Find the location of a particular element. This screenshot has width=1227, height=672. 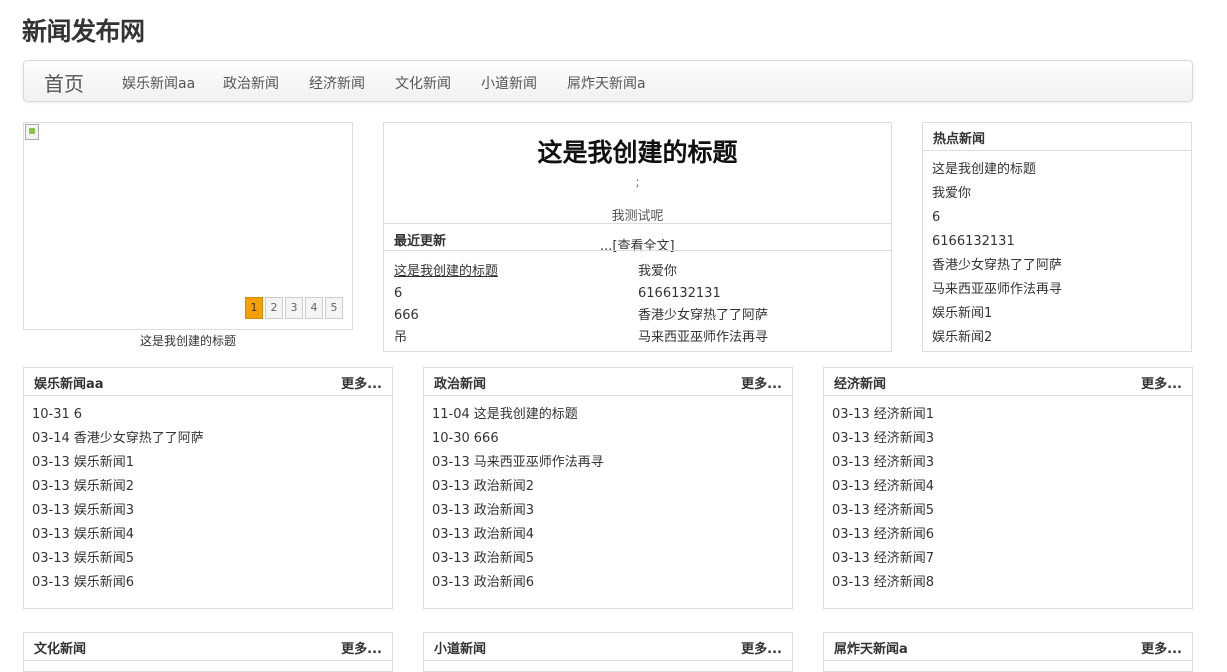

nav-home-link: 首页 is located at coordinates (64, 82).